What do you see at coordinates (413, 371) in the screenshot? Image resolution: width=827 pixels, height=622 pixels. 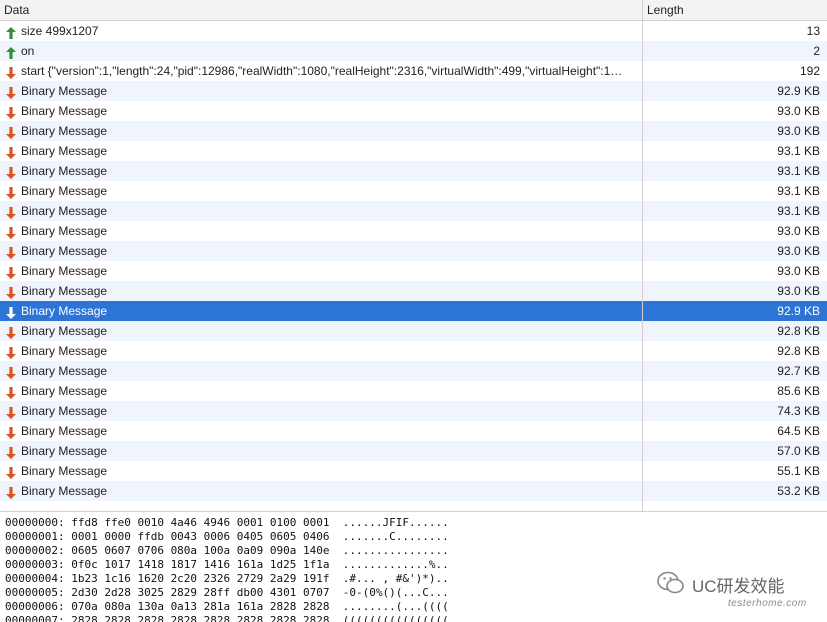 I see `message-row: Binary Message 92.7 KB` at bounding box center [413, 371].